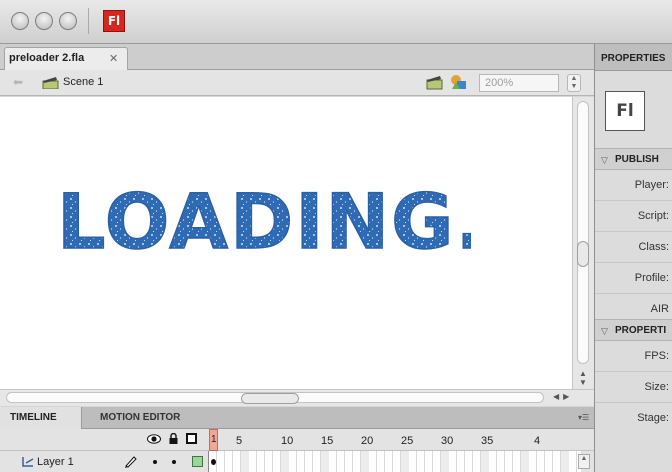 Image resolution: width=672 pixels, height=472 pixels. I want to click on document-thumbnail: Fl, so click(625, 111).